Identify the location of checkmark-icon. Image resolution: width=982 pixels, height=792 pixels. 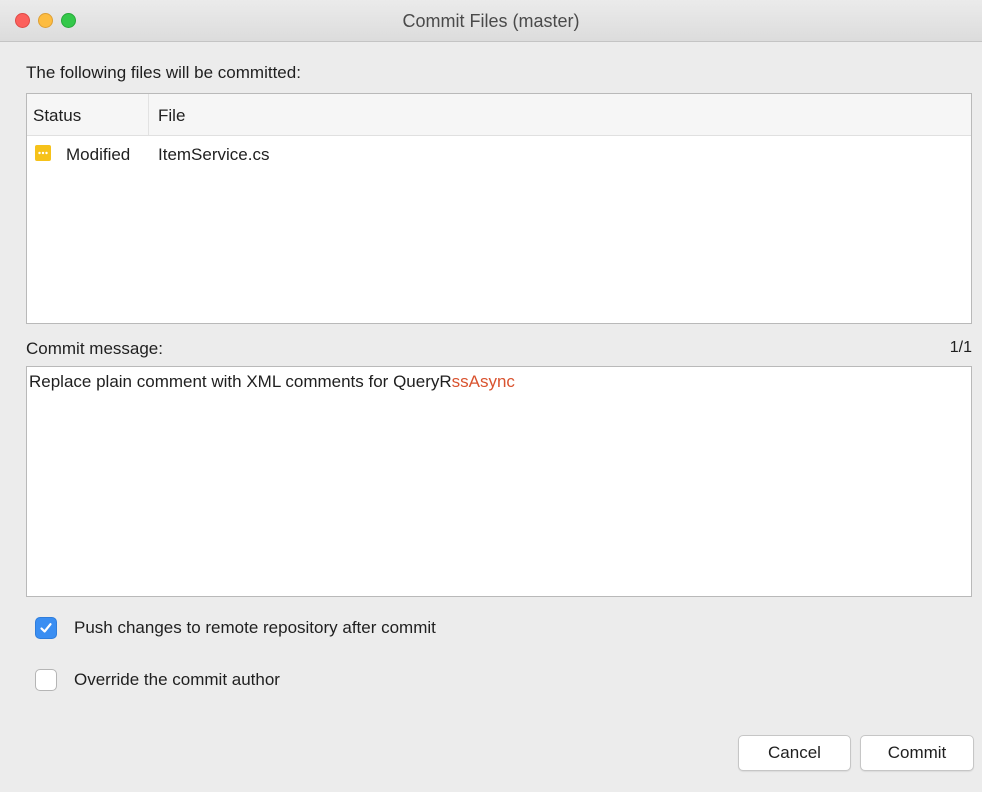
(46, 628).